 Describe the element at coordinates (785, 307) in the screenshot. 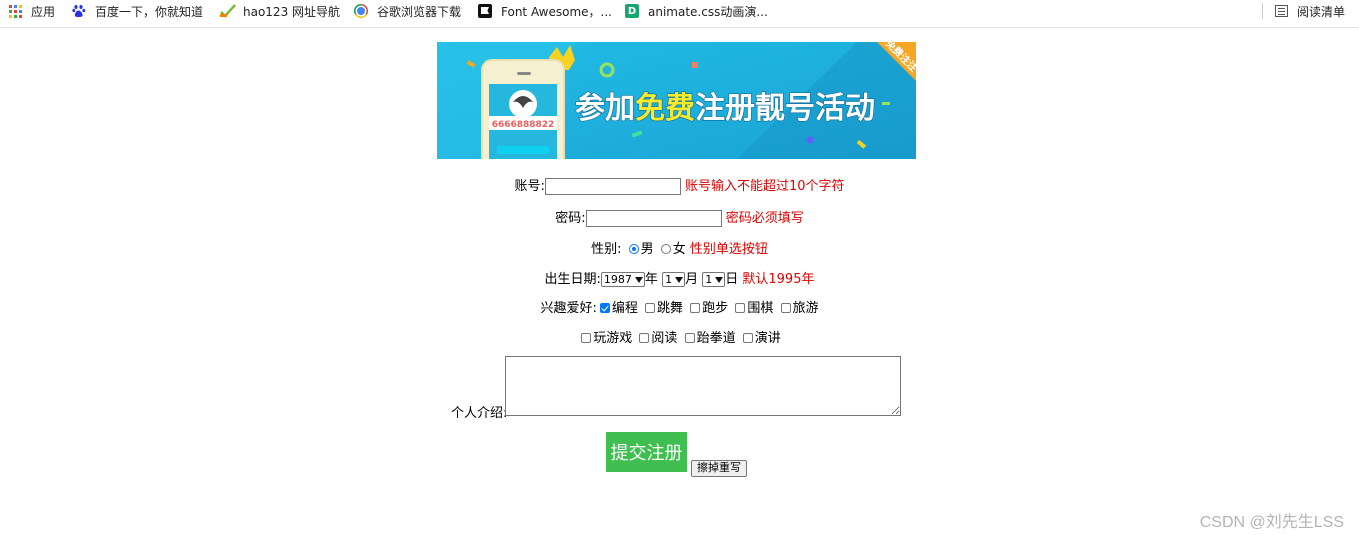

I see `hobby-checkbox-travel` at that location.